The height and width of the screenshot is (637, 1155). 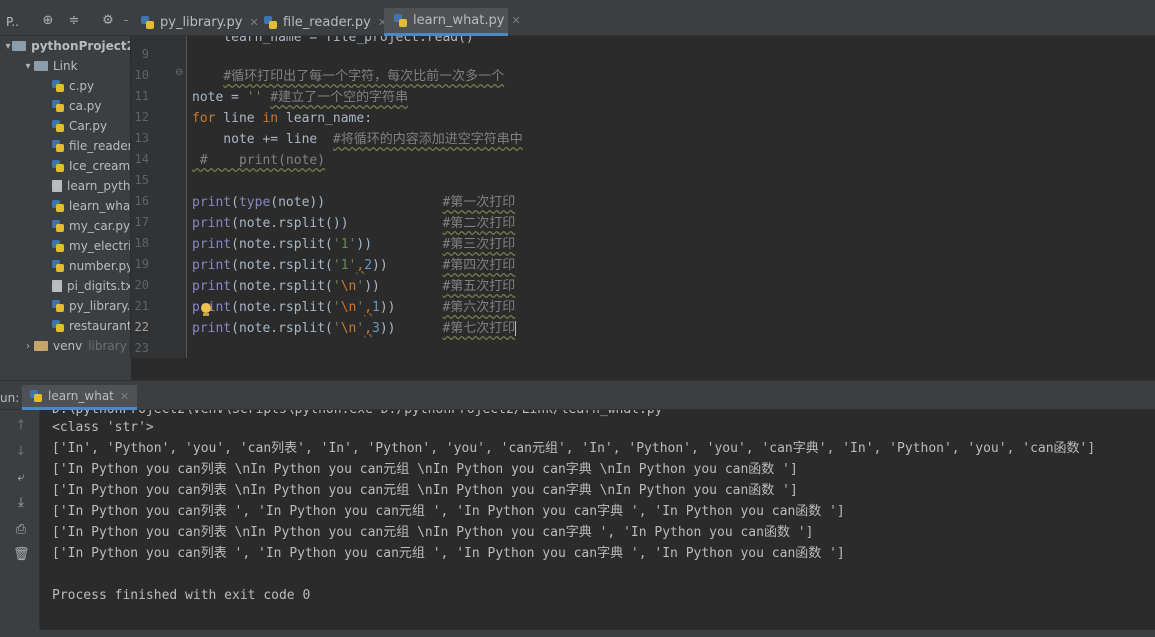 I want to click on tree-item: Car.py, so click(x=65, y=126).